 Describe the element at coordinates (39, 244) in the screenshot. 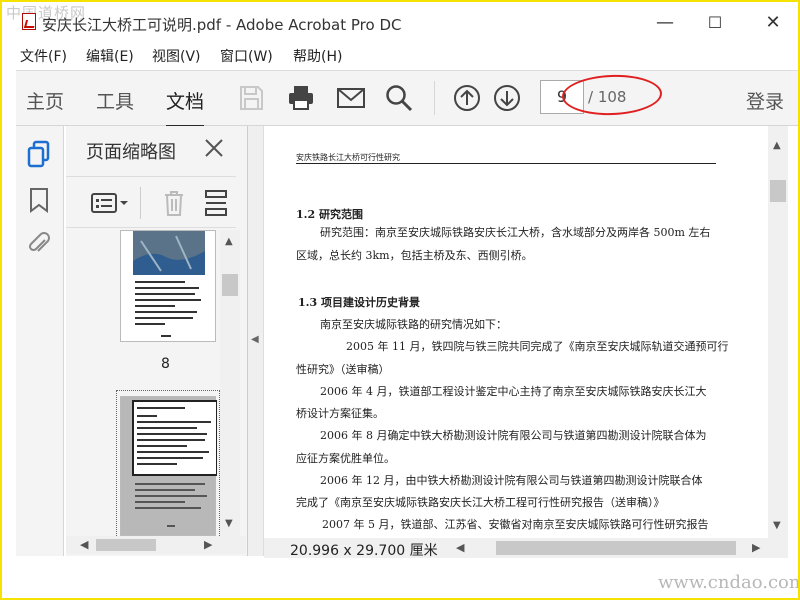

I see `attachment-icon` at that location.